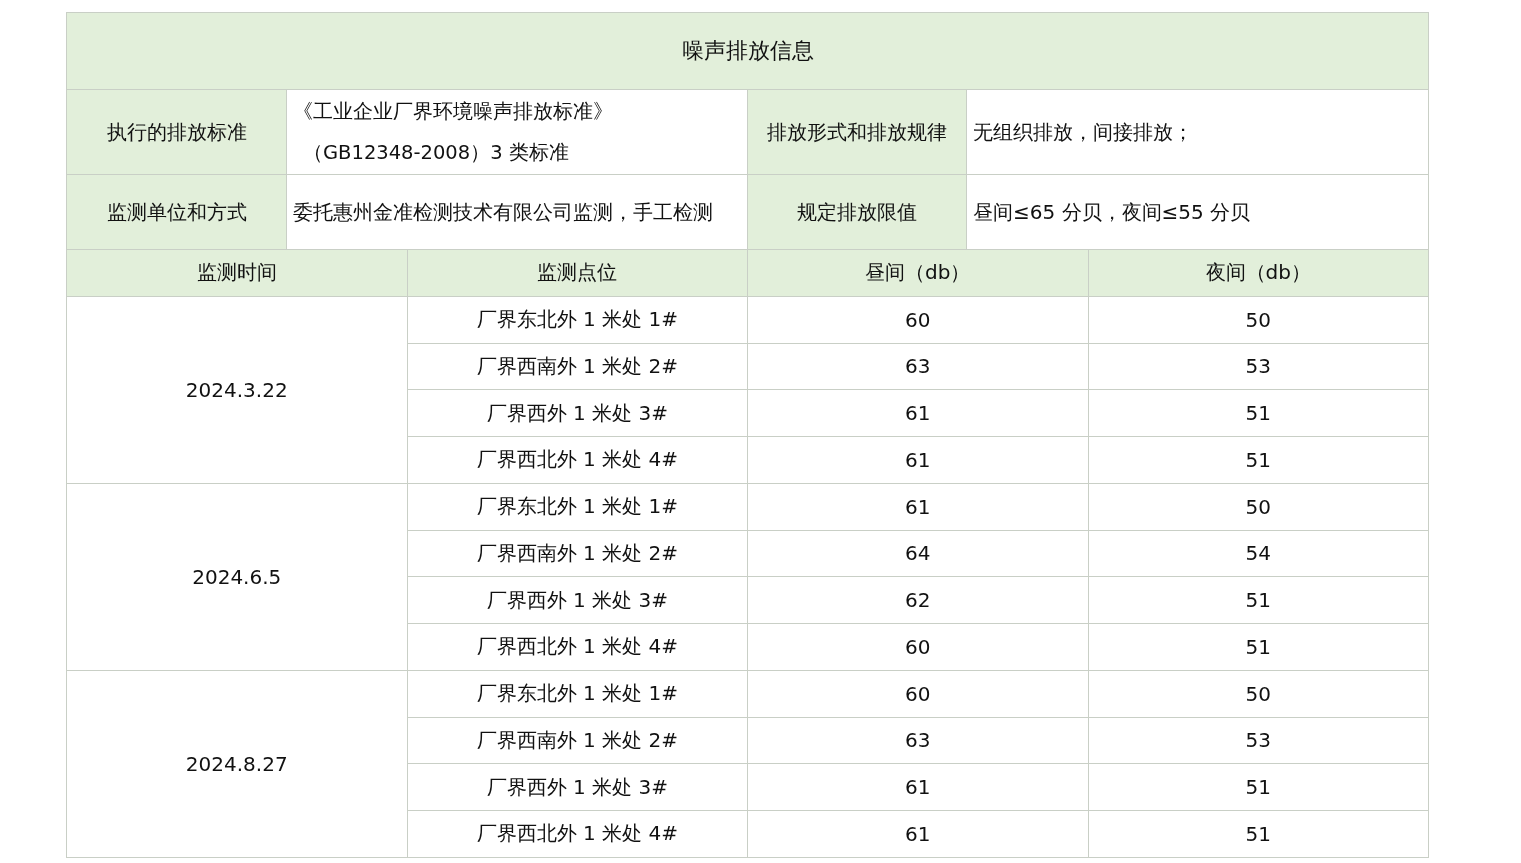 This screenshot has width=1521, height=863. What do you see at coordinates (237, 577) in the screenshot?
I see `table-cell: 2024.6.5` at bounding box center [237, 577].